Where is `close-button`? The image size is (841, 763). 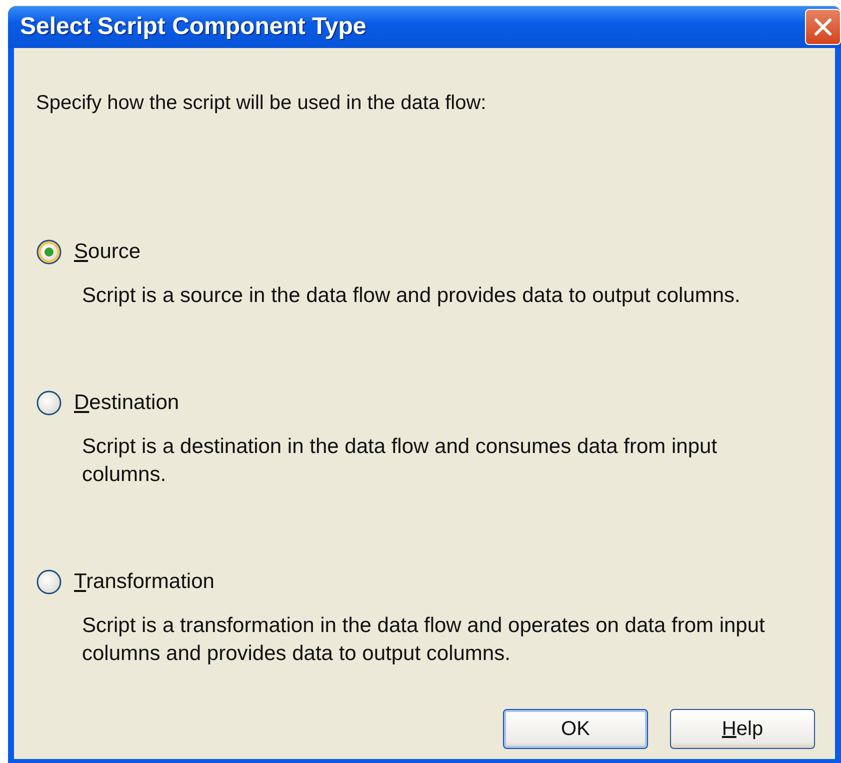
close-button is located at coordinates (823, 27).